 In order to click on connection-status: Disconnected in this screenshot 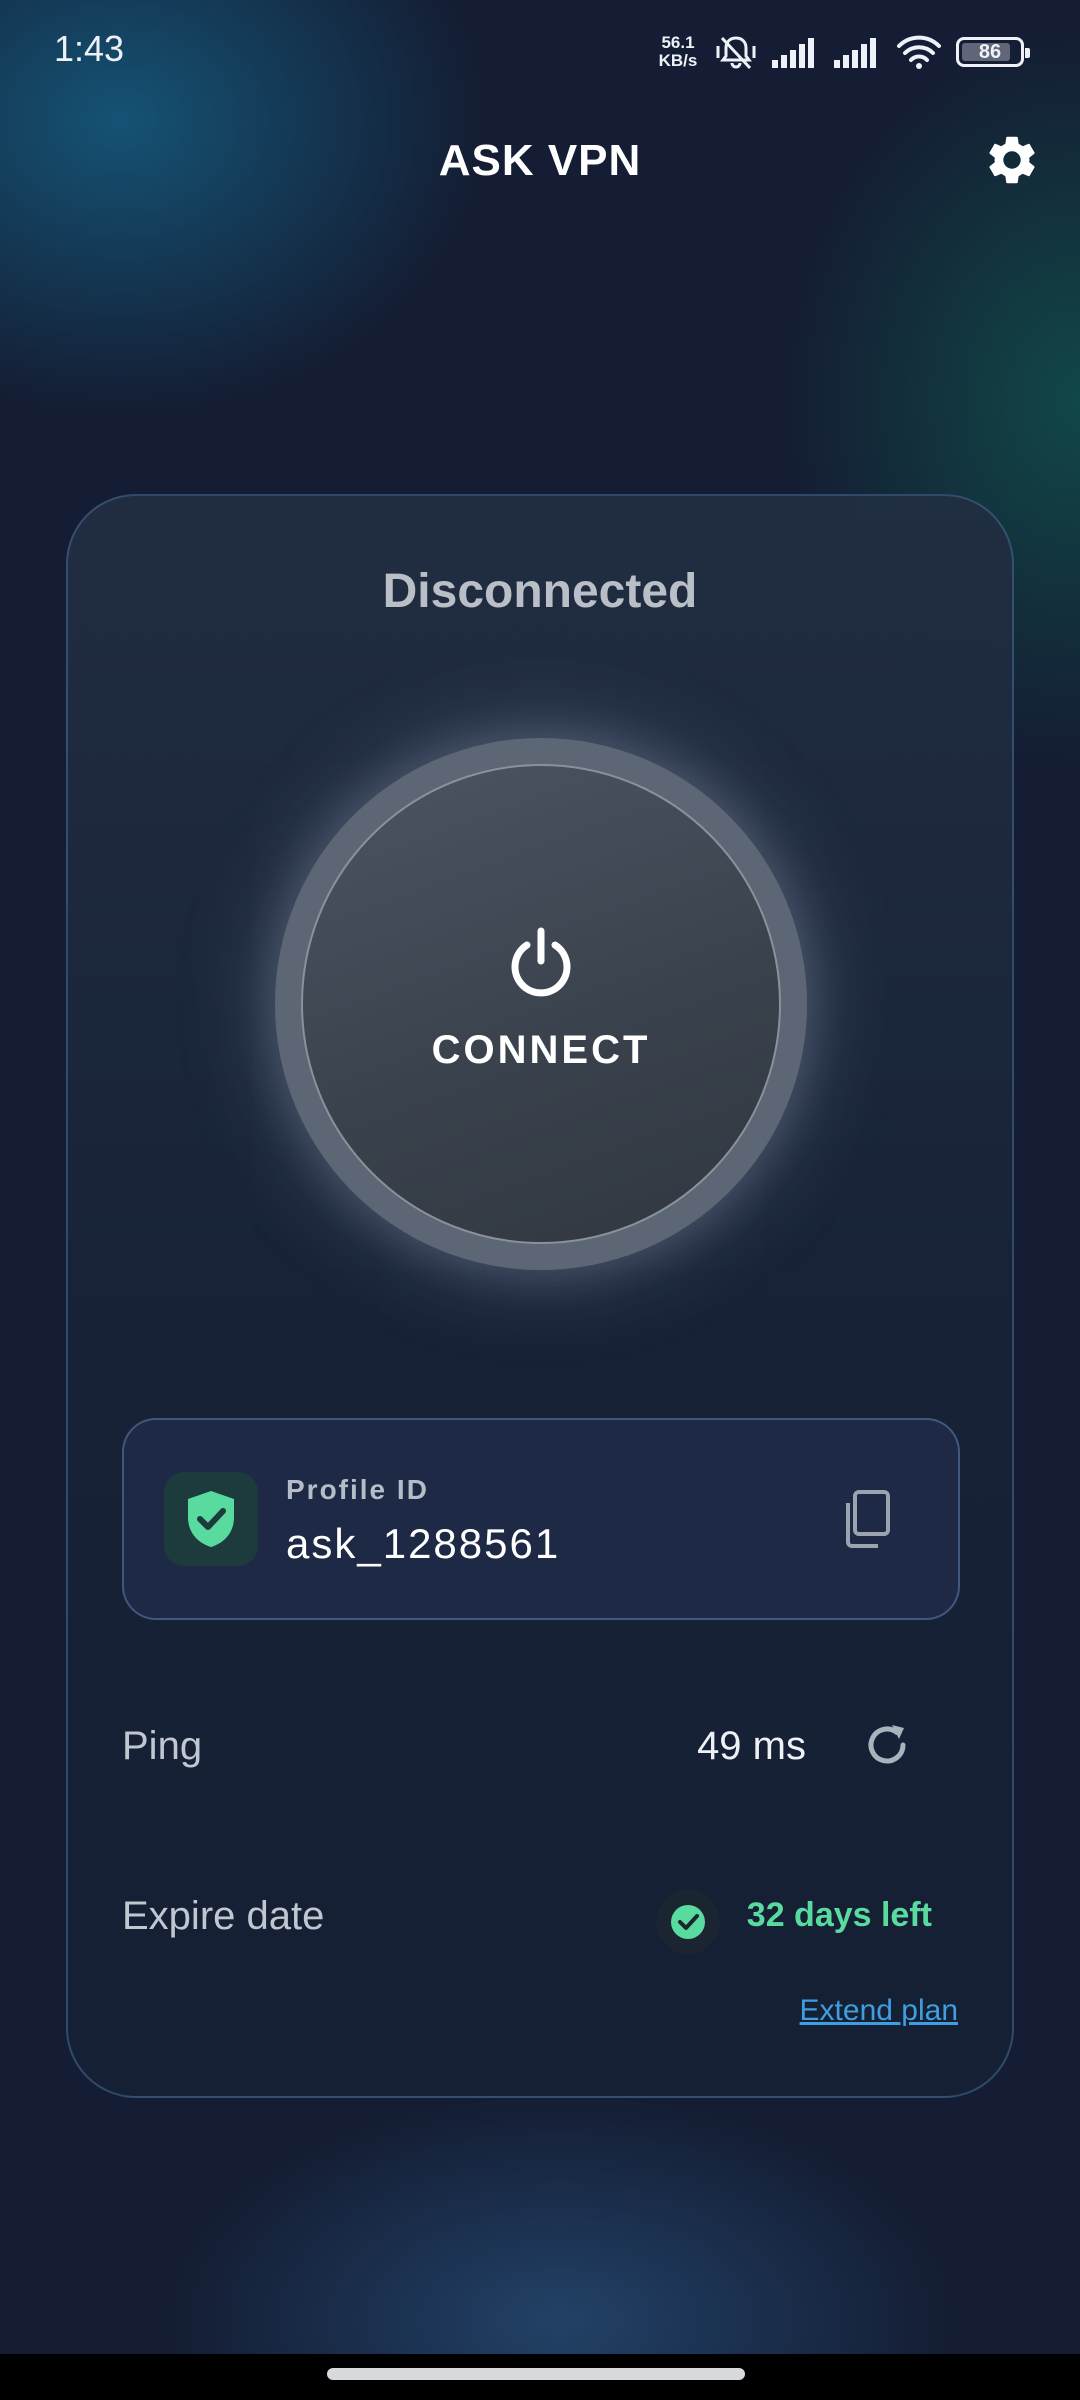, I will do `click(540, 591)`.